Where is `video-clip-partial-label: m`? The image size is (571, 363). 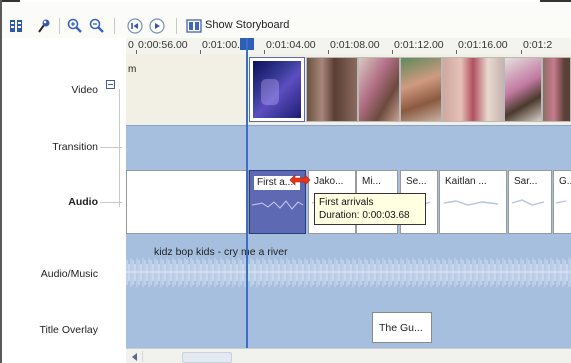 video-clip-partial-label: m is located at coordinates (132, 69).